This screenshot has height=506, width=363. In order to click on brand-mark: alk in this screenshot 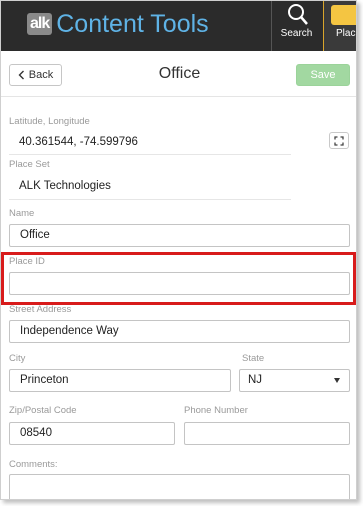, I will do `click(40, 24)`.